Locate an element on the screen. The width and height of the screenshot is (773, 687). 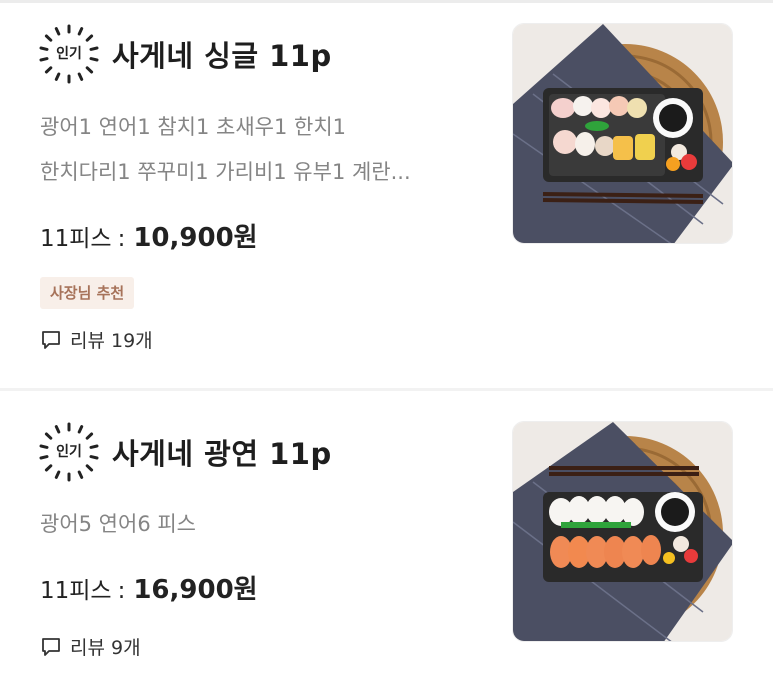
review-count-link: 리뷰 9개 is located at coordinates (90, 646).